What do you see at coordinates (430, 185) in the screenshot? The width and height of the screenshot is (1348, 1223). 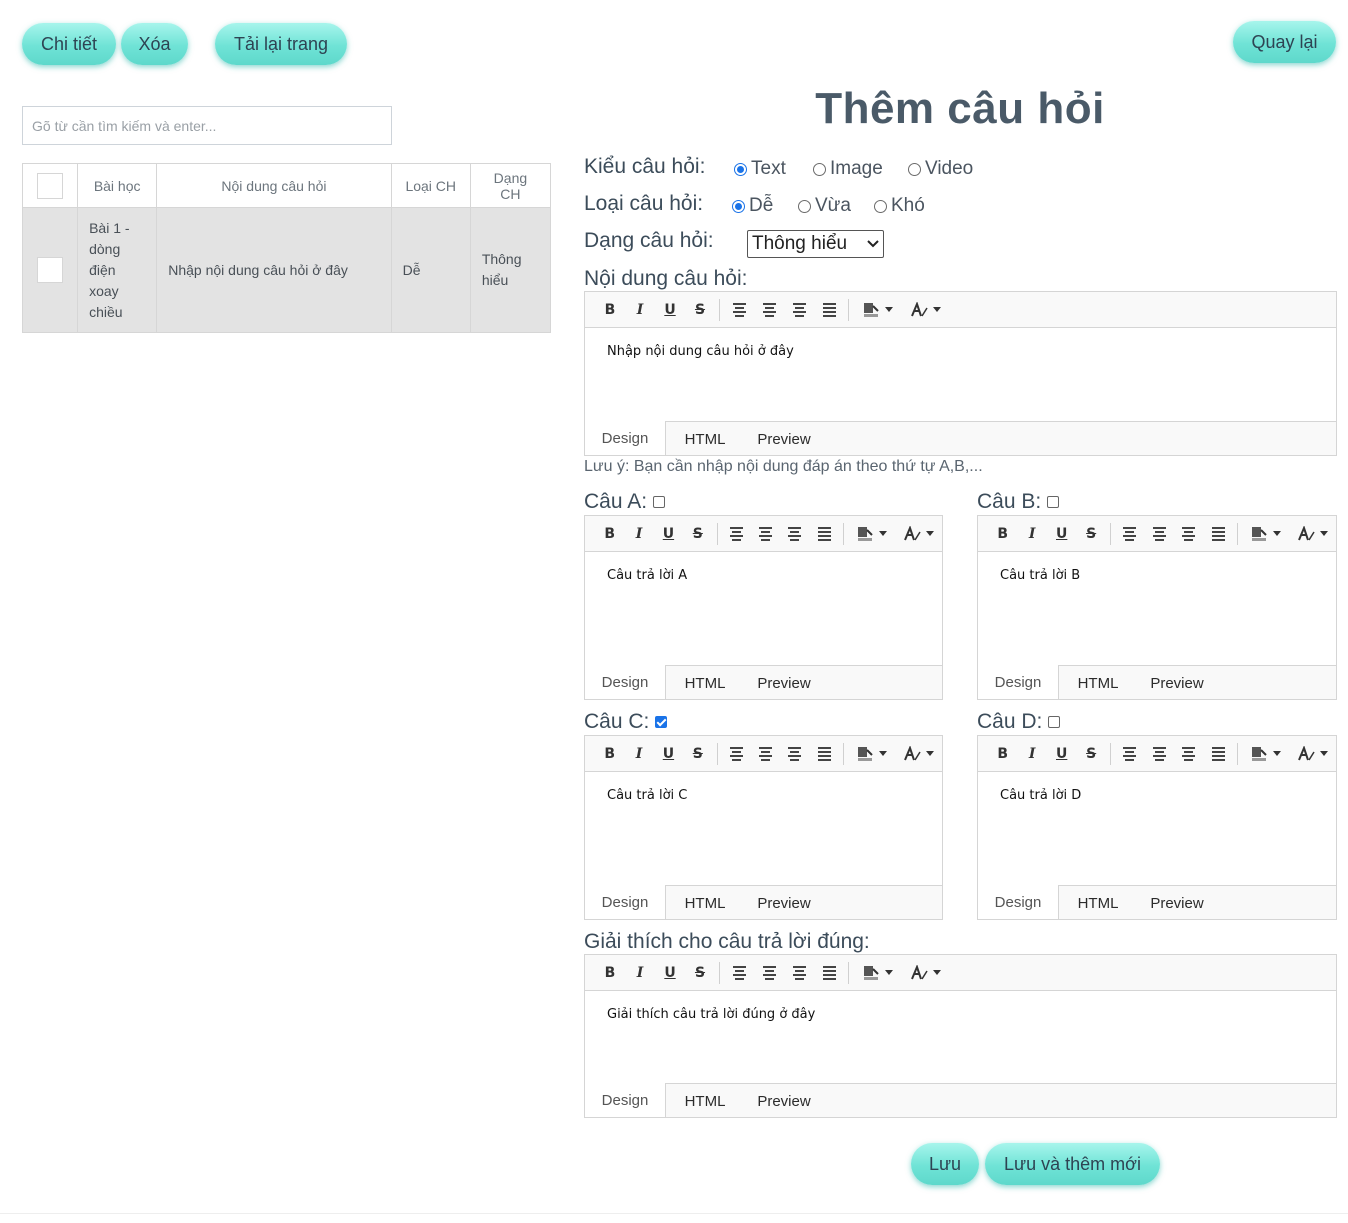 I see `col-level: Loại CH` at bounding box center [430, 185].